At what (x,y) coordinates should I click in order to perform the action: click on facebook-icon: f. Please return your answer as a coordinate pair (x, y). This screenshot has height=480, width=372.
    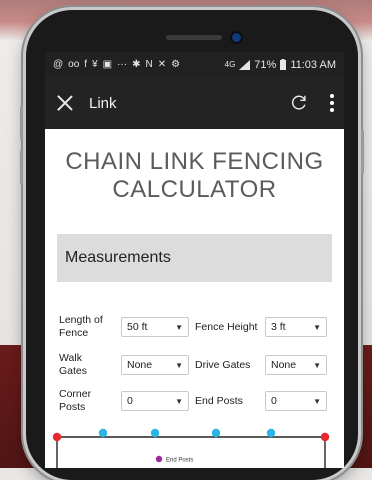
    Looking at the image, I should click on (86, 64).